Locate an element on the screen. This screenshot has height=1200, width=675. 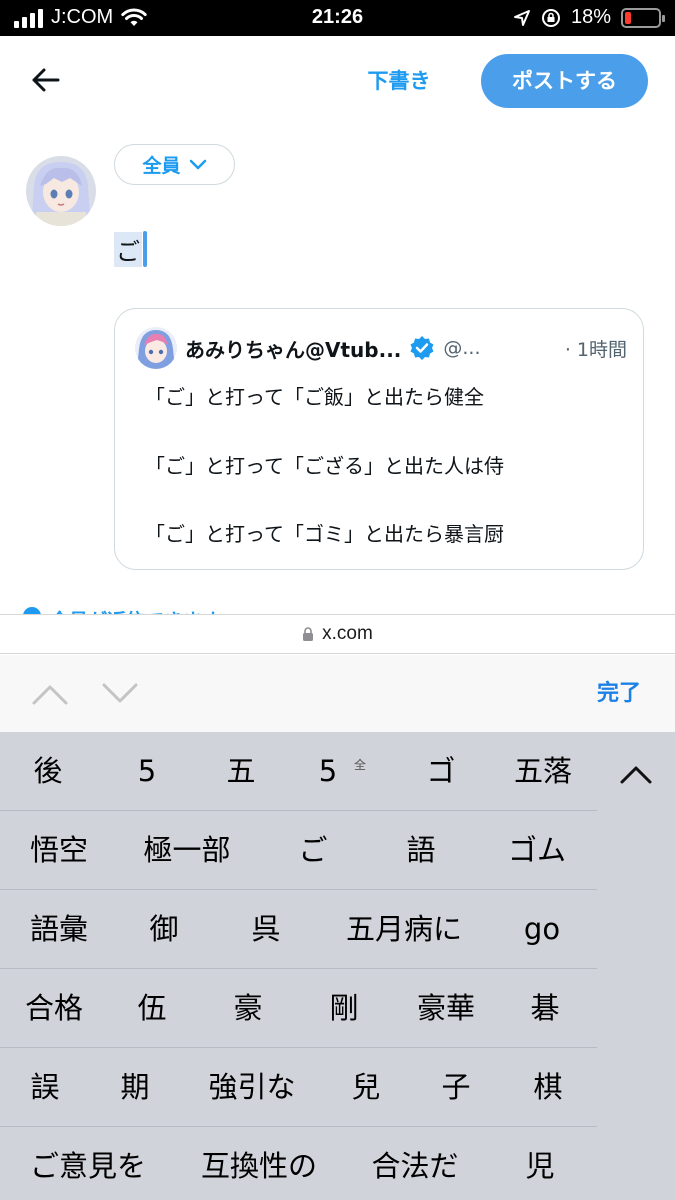
previous-field-icon is located at coordinates (50, 693).